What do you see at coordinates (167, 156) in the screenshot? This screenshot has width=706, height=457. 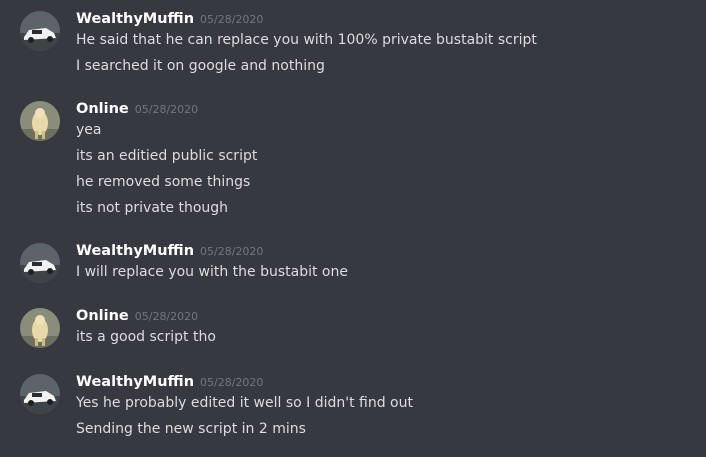 I see `message-text: its an editied public script` at bounding box center [167, 156].